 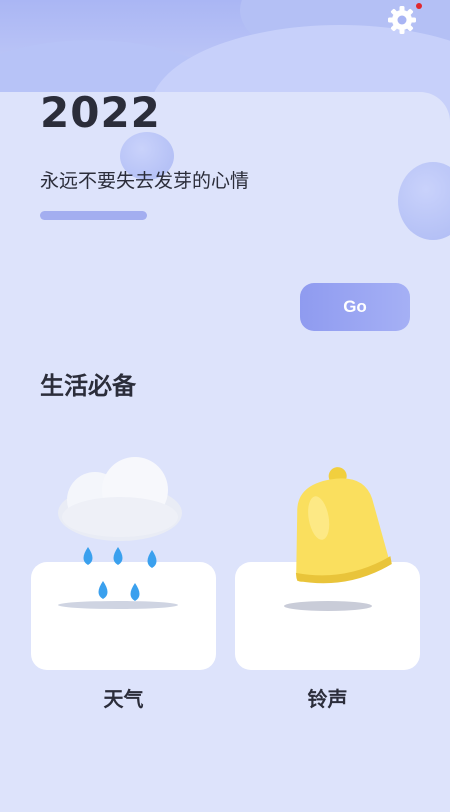 I want to click on progress-bar, so click(x=93, y=215).